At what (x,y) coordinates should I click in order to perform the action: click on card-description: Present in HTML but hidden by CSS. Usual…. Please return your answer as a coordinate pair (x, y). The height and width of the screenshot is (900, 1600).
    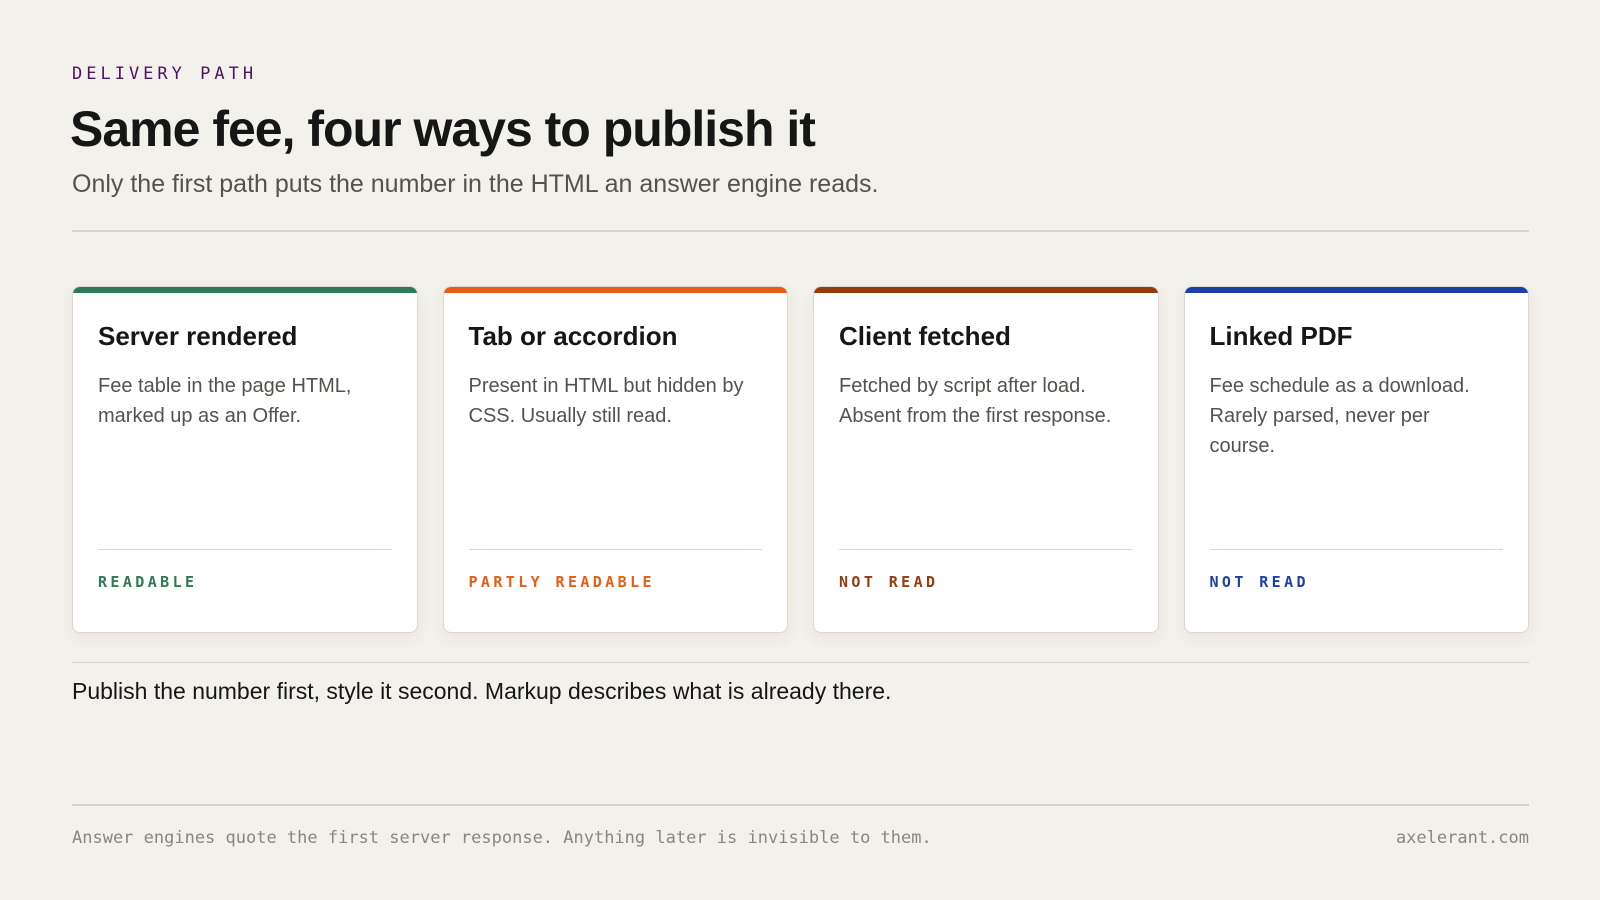
    Looking at the image, I should click on (606, 401).